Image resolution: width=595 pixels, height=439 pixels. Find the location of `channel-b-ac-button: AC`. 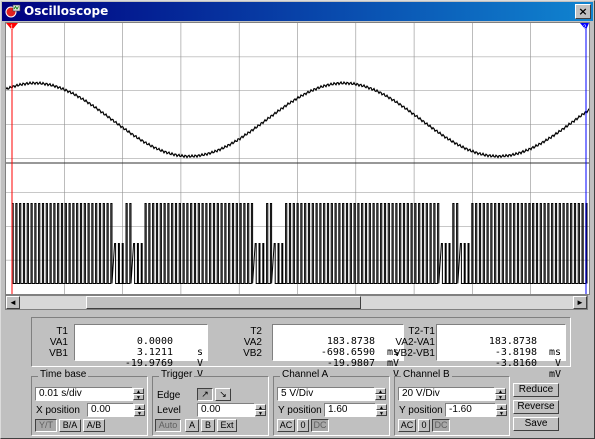

channel-b-ac-button: AC is located at coordinates (407, 425).